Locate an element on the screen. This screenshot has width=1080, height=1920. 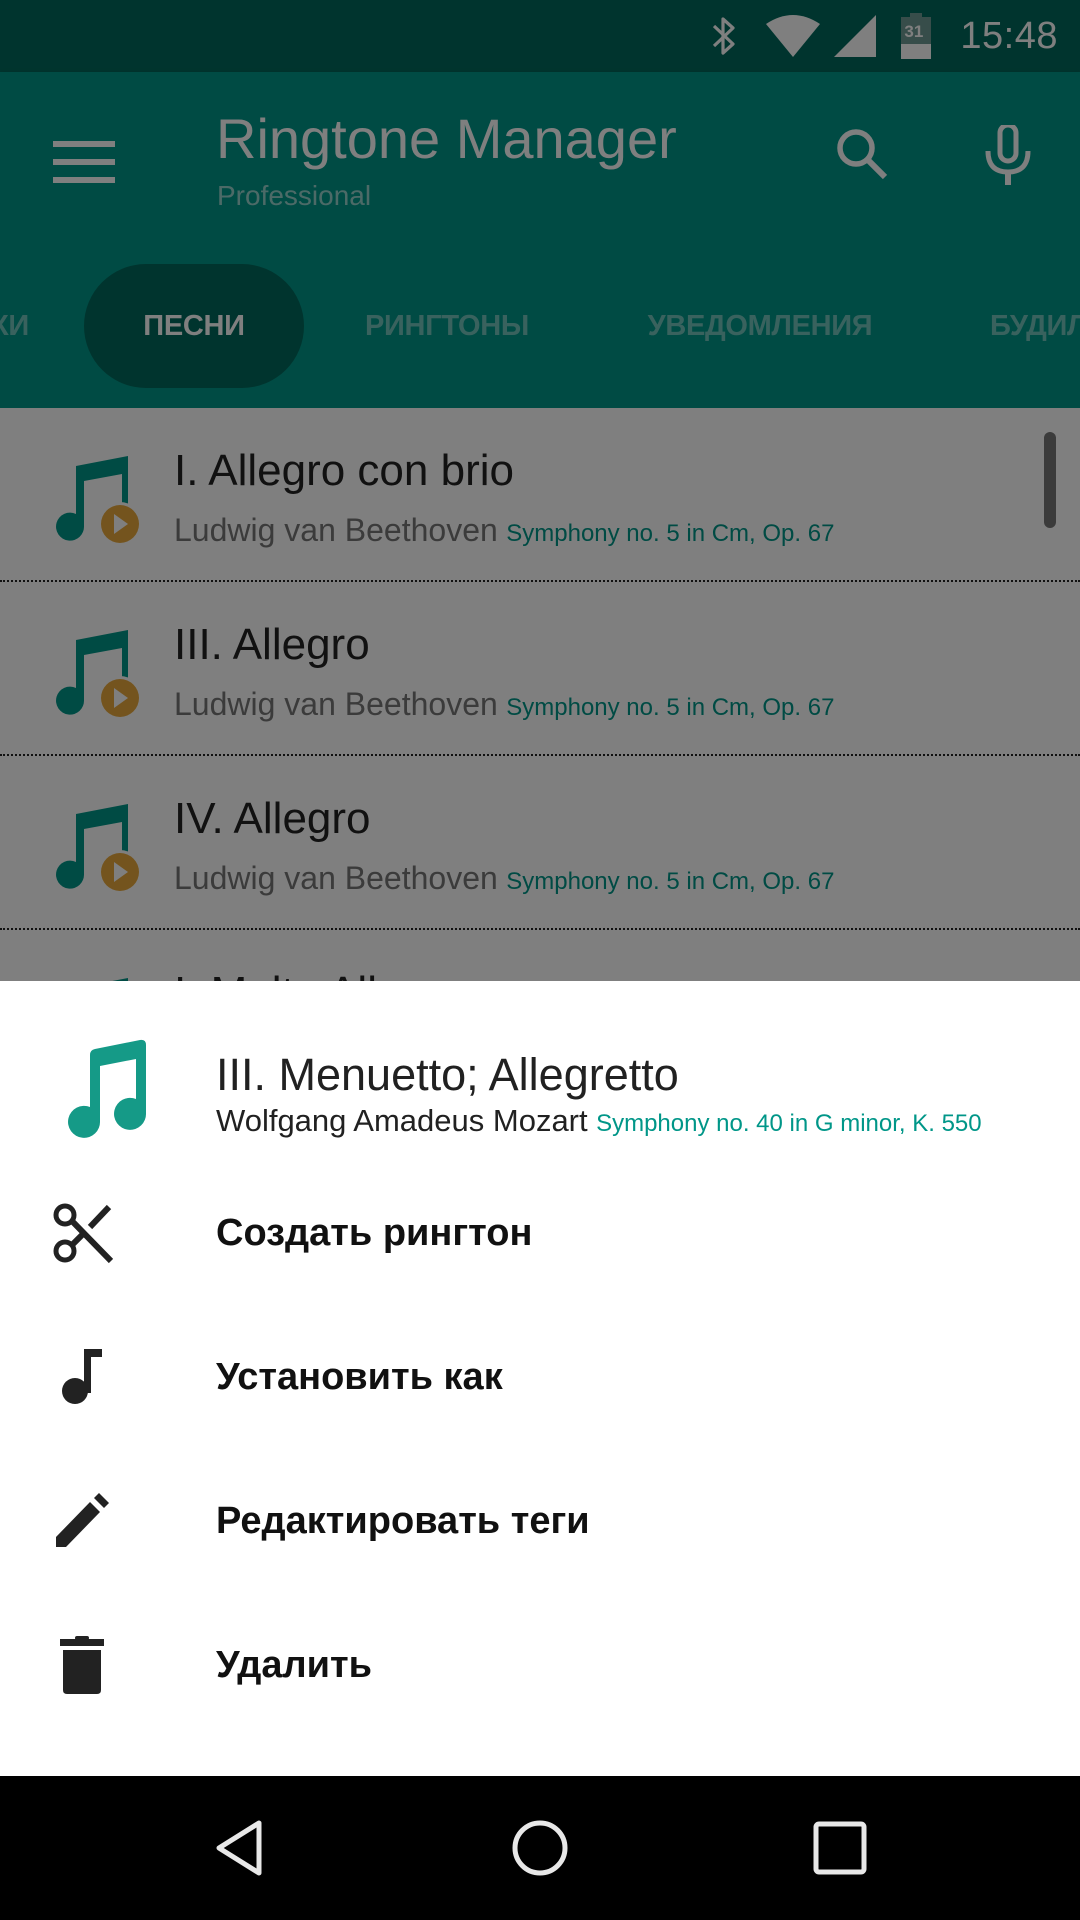
home-button is located at coordinates (540, 1848).